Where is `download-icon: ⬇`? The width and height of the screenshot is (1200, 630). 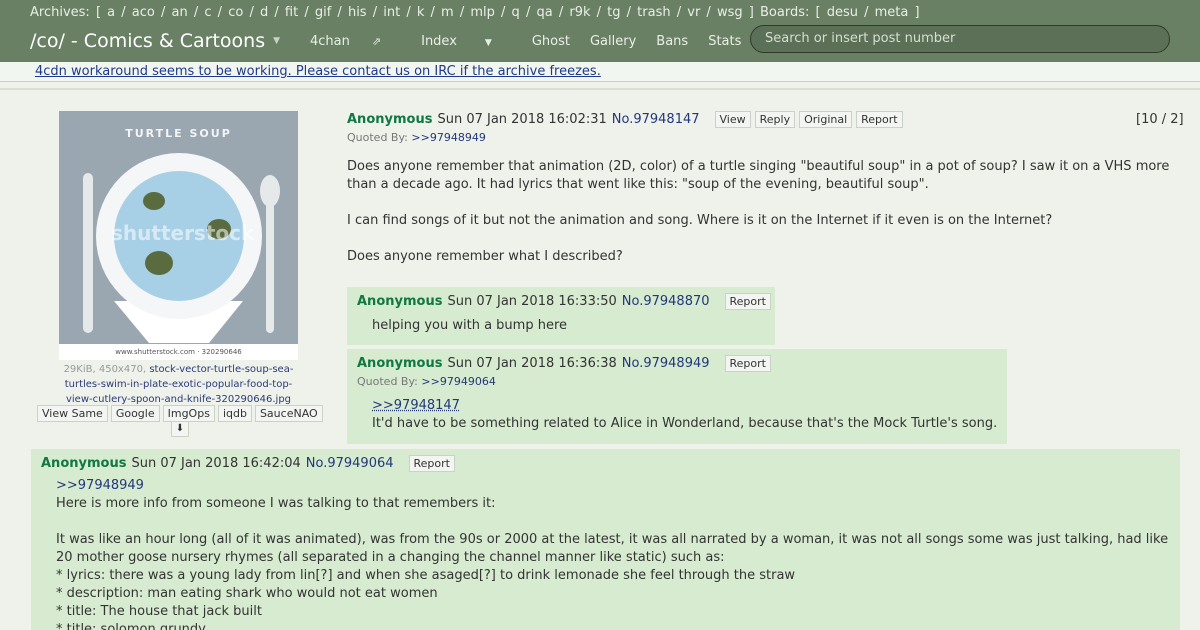
download-icon: ⬇ is located at coordinates (180, 429).